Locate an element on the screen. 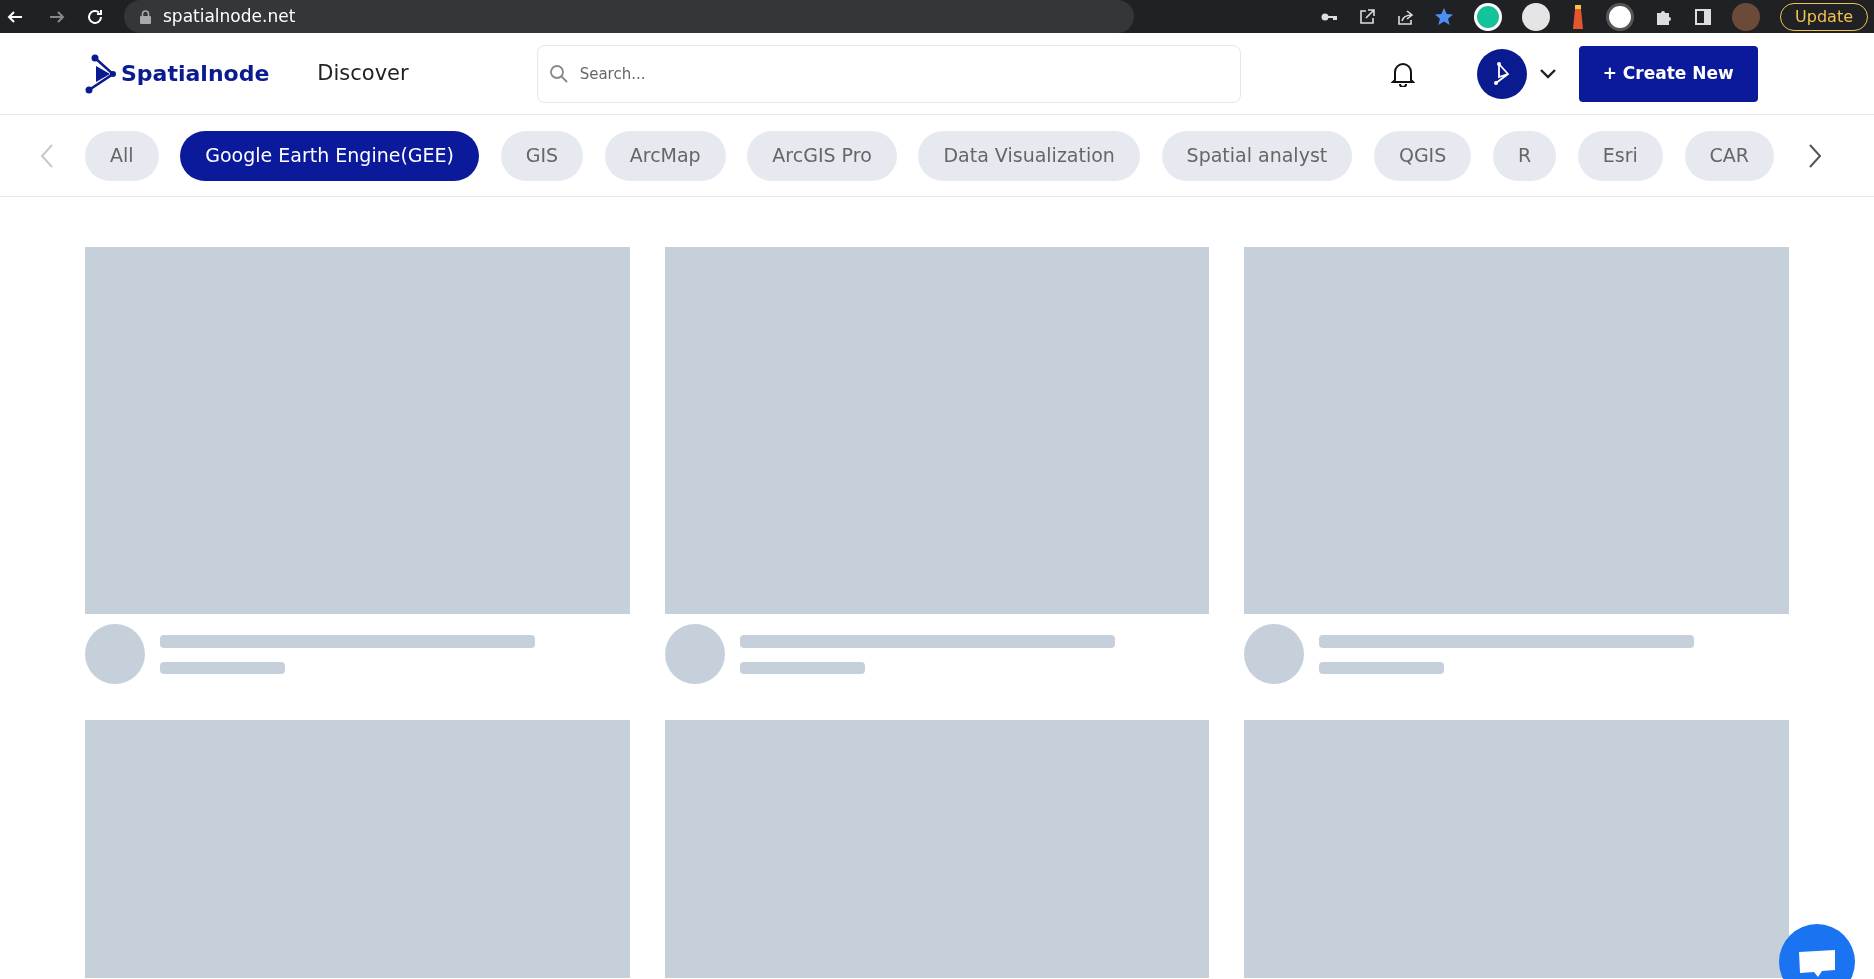 The width and height of the screenshot is (1874, 979). chat-button is located at coordinates (1817, 951).